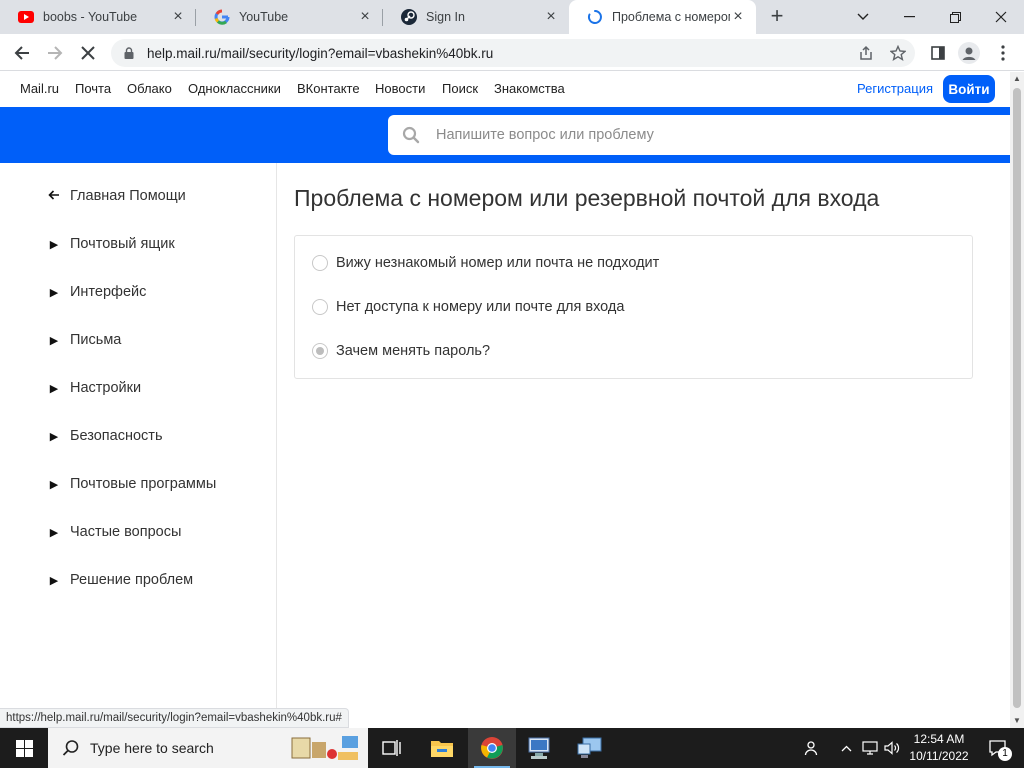 The image size is (1024, 768). Describe the element at coordinates (93, 88) in the screenshot. I see `nav-link-pochta: Почта` at that location.